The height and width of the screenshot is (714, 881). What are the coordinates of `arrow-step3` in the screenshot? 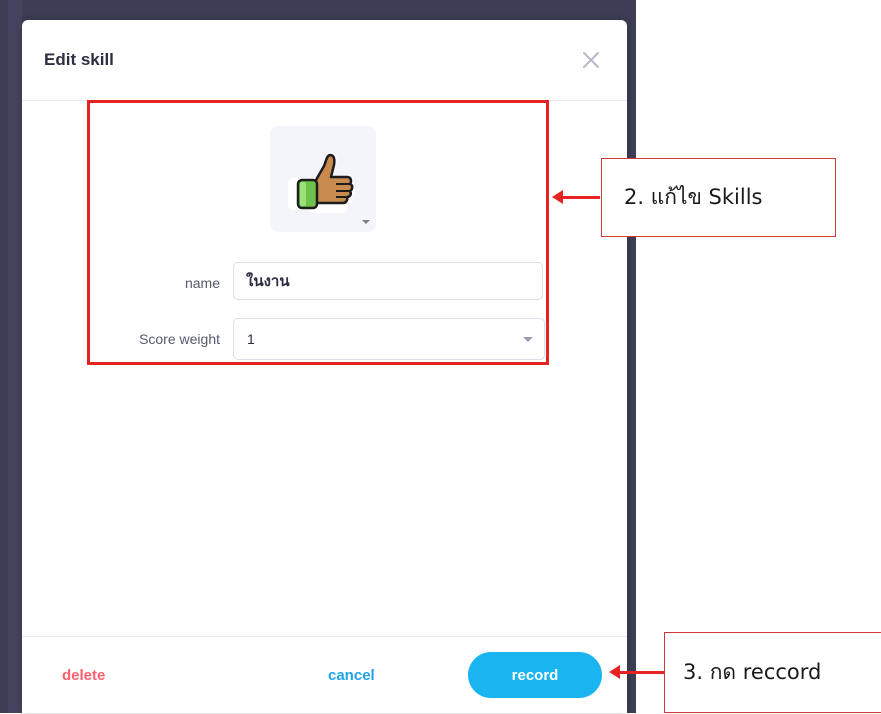 It's located at (636, 672).